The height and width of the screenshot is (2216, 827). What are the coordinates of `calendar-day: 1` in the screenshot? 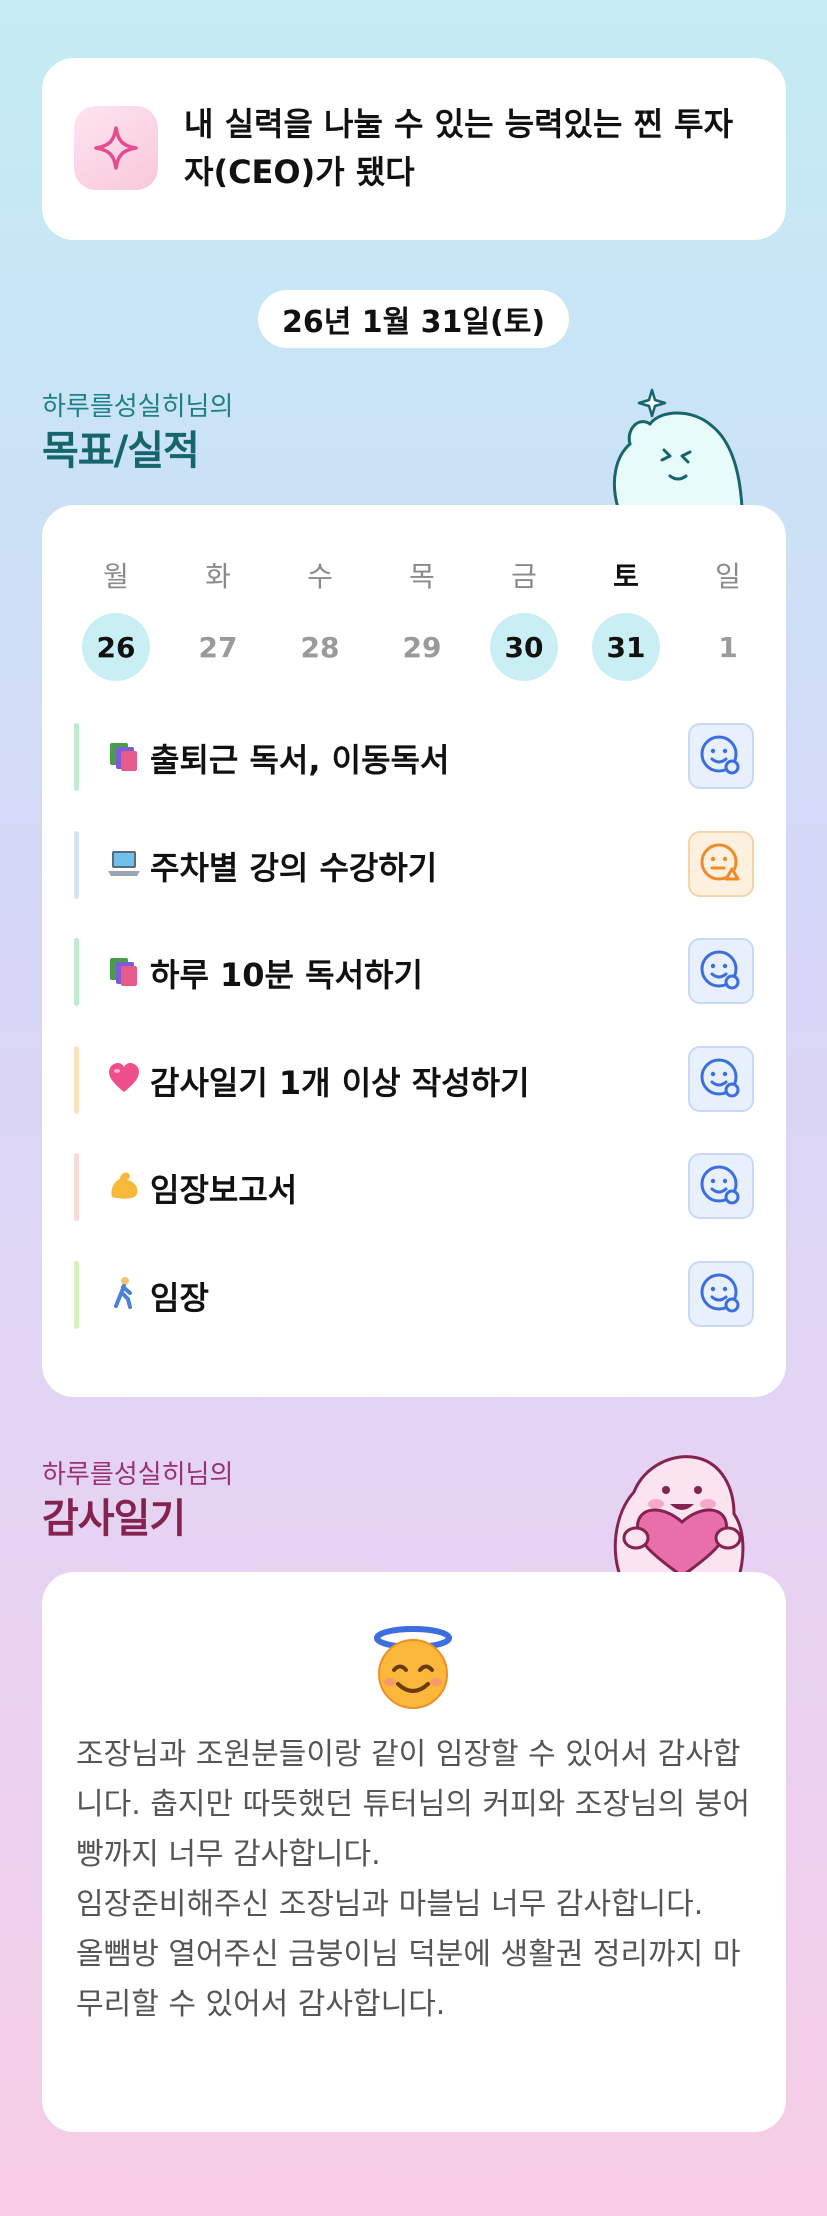 It's located at (728, 647).